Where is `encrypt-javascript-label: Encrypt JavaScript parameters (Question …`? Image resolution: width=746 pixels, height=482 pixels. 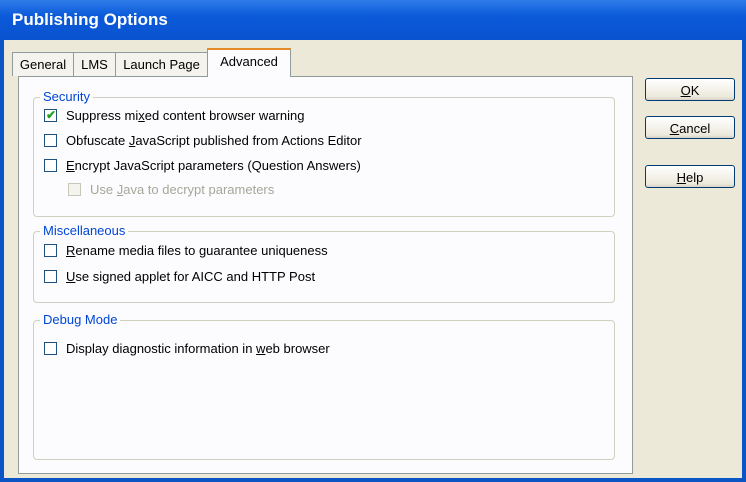
encrypt-javascript-label: Encrypt JavaScript parameters (Question … is located at coordinates (213, 165).